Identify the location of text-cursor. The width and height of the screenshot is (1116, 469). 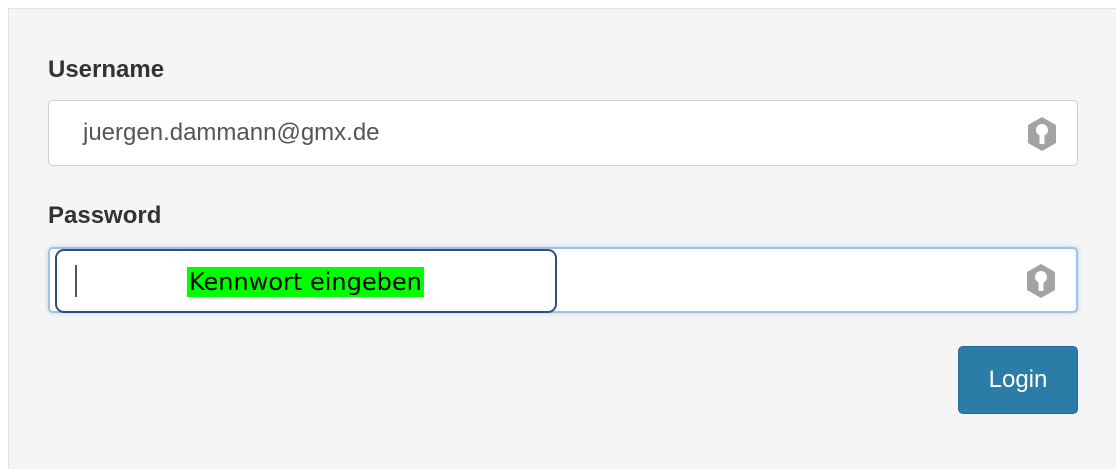
(76, 281).